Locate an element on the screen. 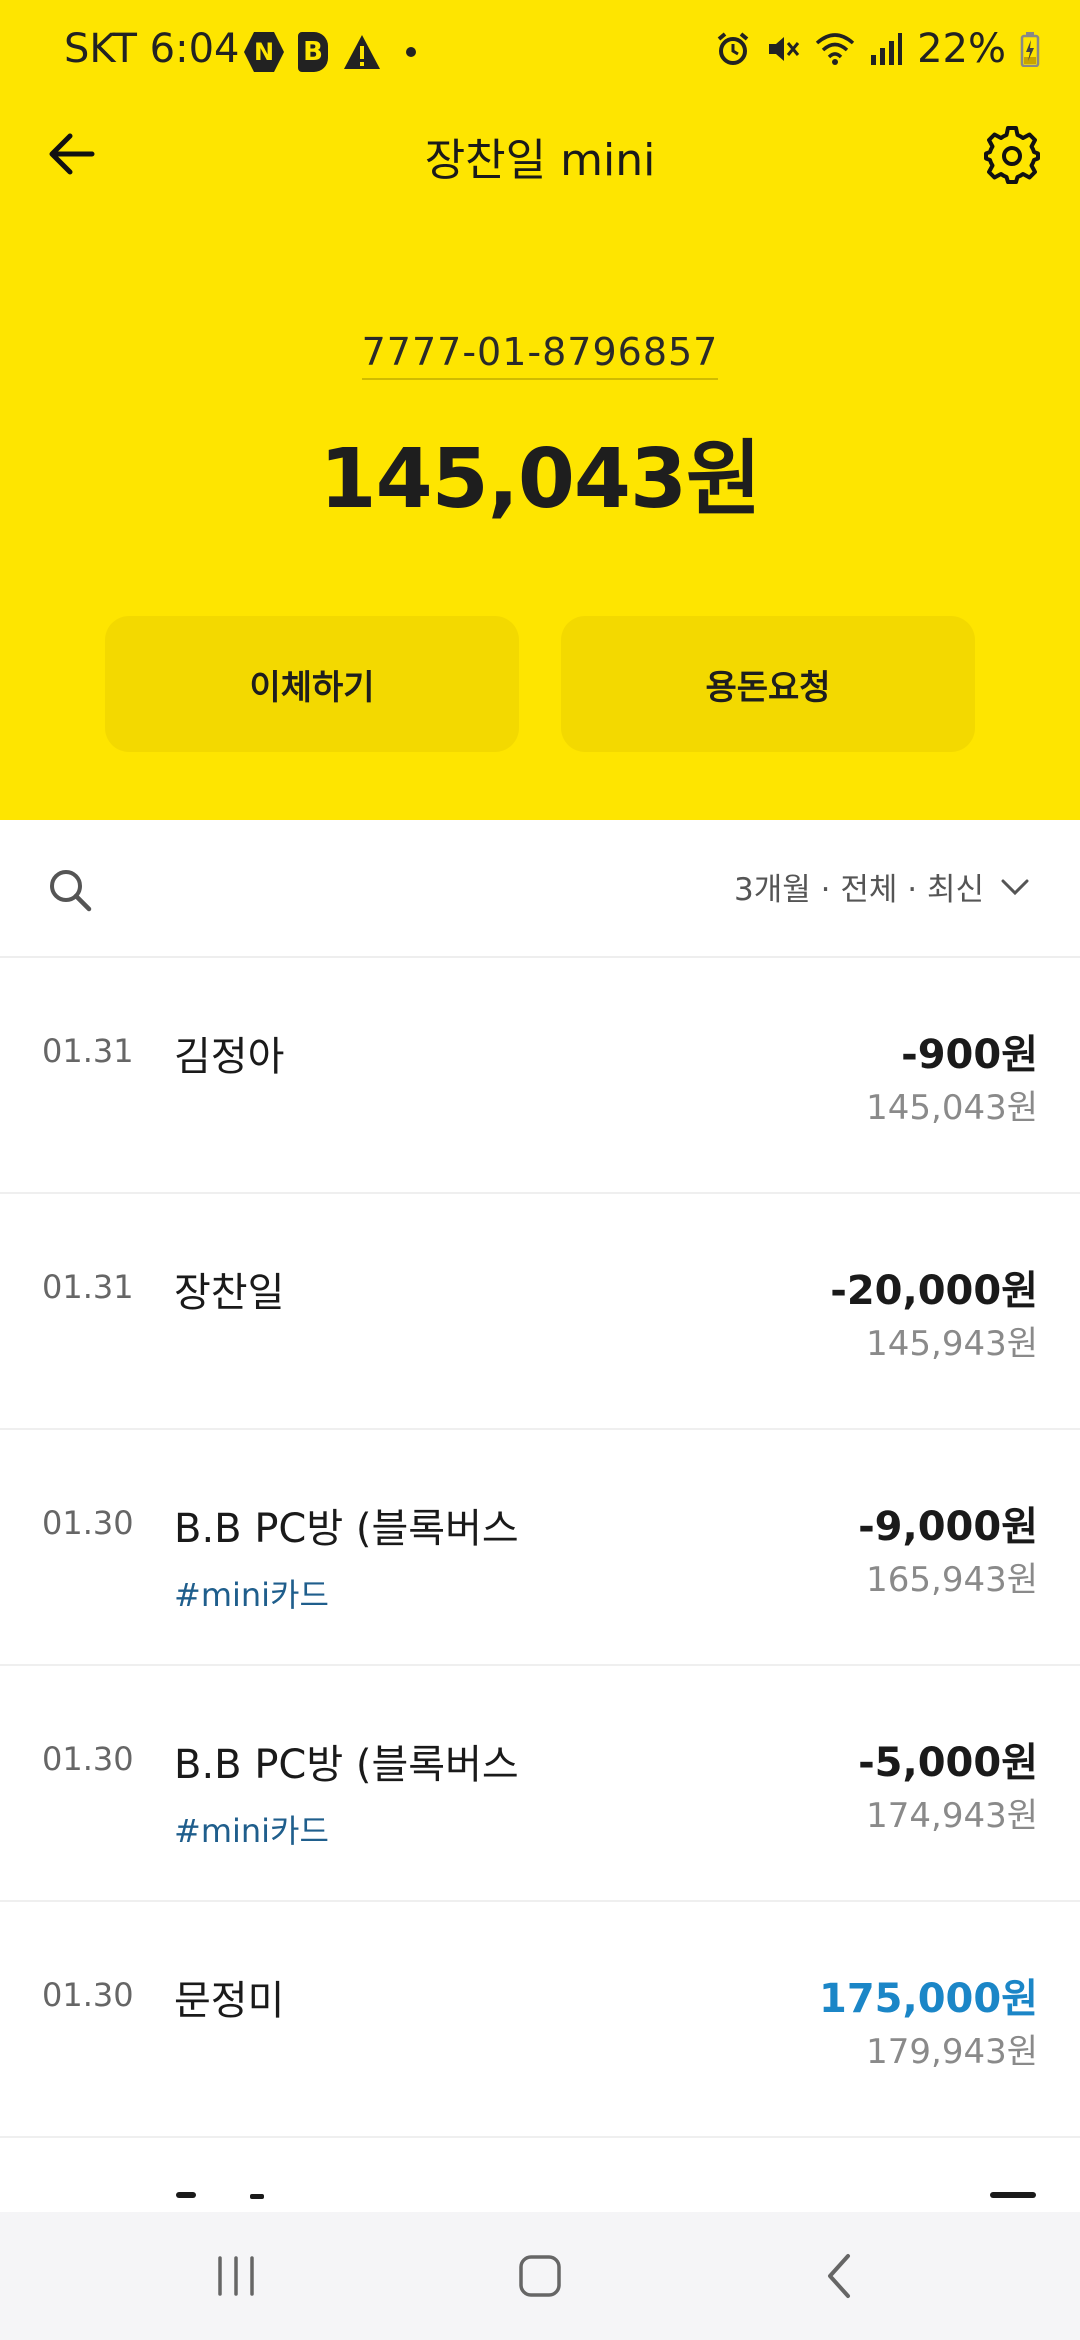  transaction-row: 01.30 문정미 175,000원 179,943원 is located at coordinates (540, 2020).